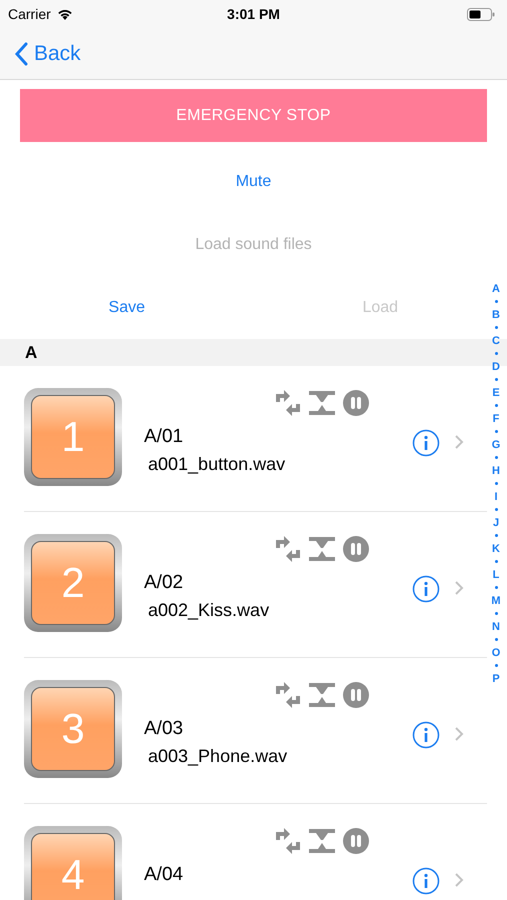 This screenshot has height=900, width=507. I want to click on index-letter: N, so click(496, 627).